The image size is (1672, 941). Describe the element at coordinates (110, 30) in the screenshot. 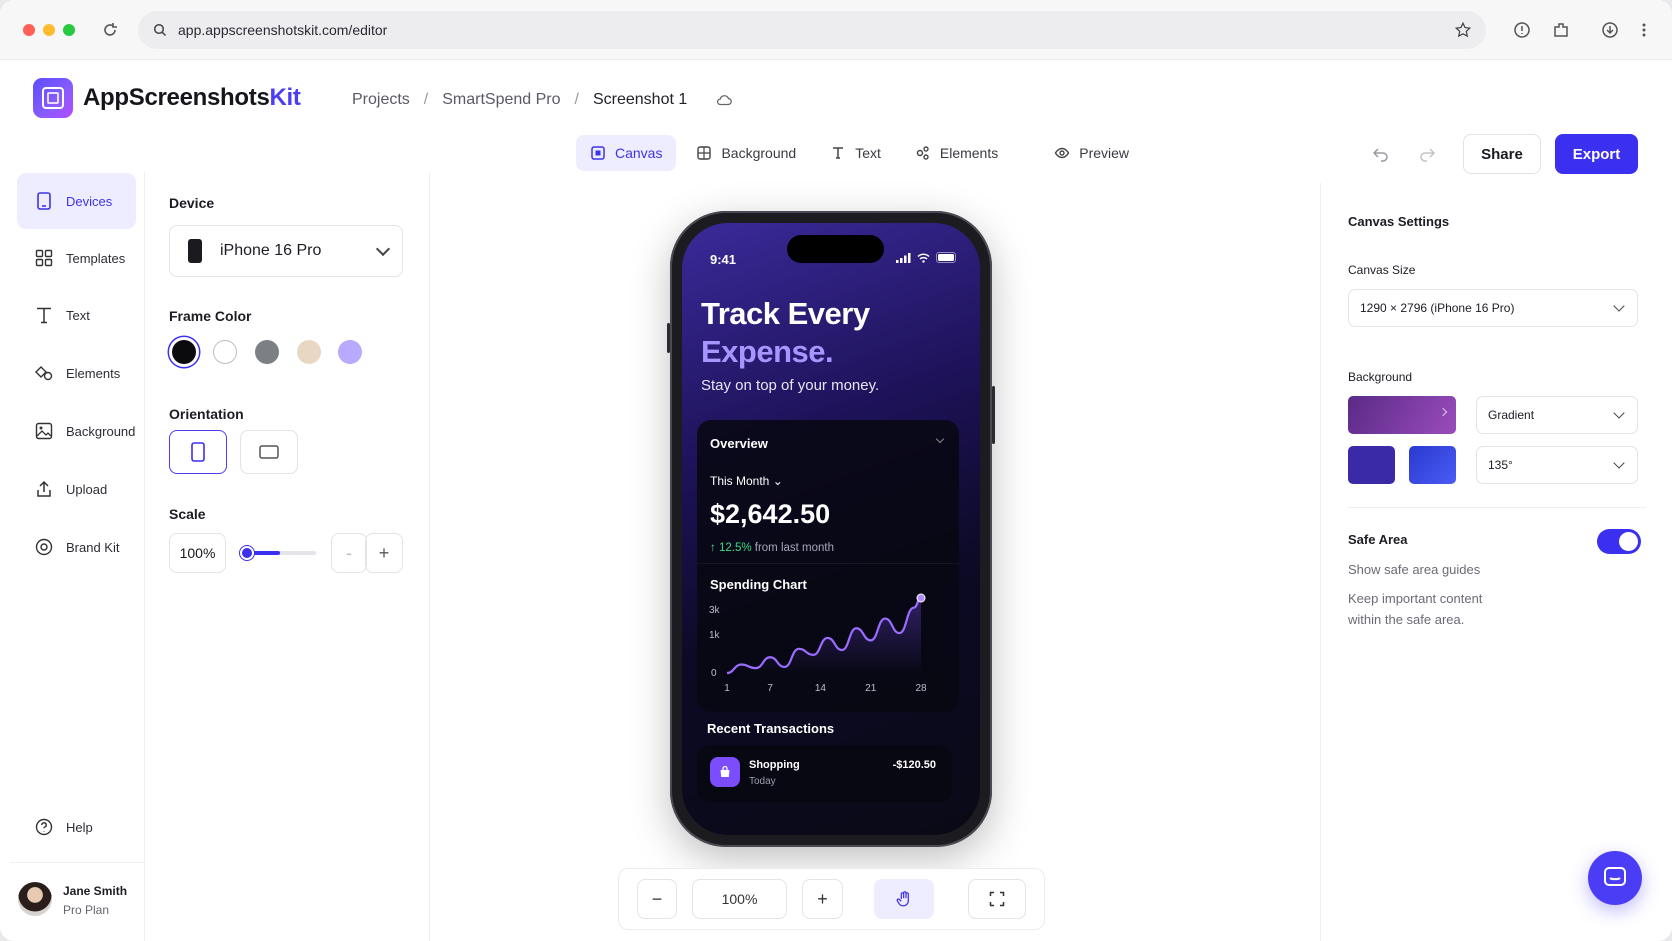

I see `reload-icon` at that location.